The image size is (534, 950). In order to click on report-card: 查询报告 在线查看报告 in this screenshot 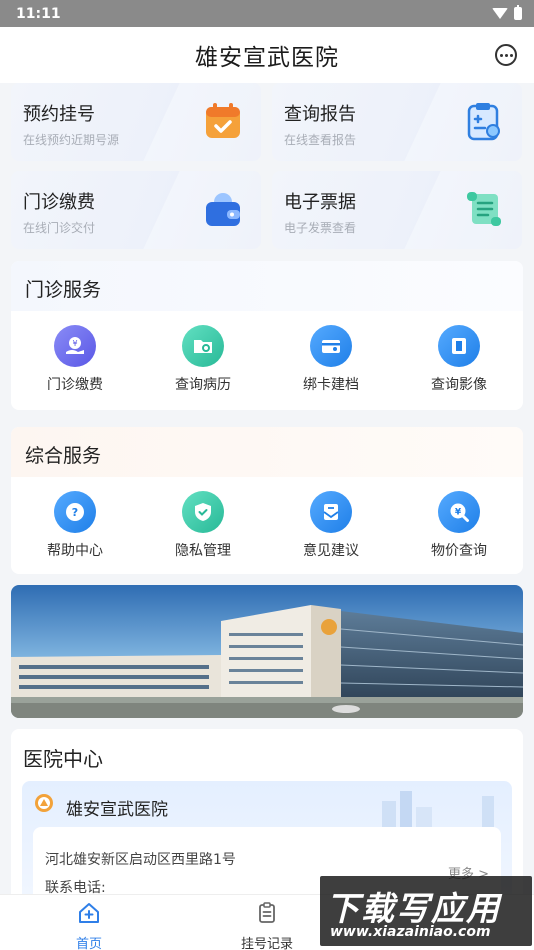, I will do `click(397, 122)`.